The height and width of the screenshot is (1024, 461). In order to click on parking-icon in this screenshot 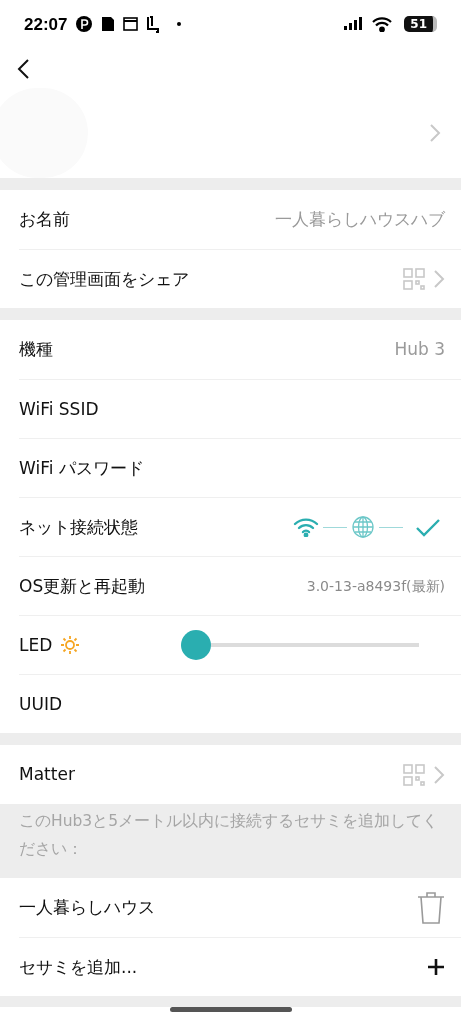, I will do `click(84, 24)`.